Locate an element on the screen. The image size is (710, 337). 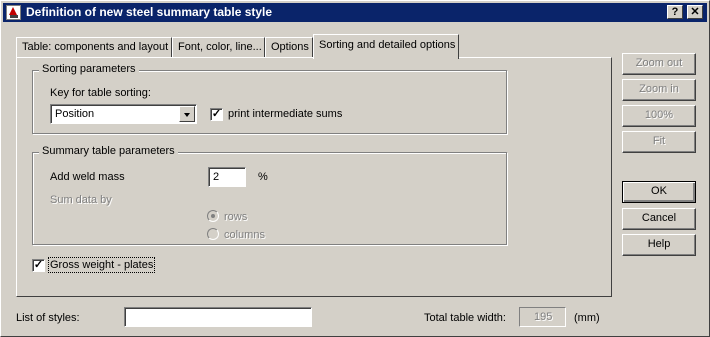
tab-sorting-detailed: Sorting and detailed options is located at coordinates (386, 46).